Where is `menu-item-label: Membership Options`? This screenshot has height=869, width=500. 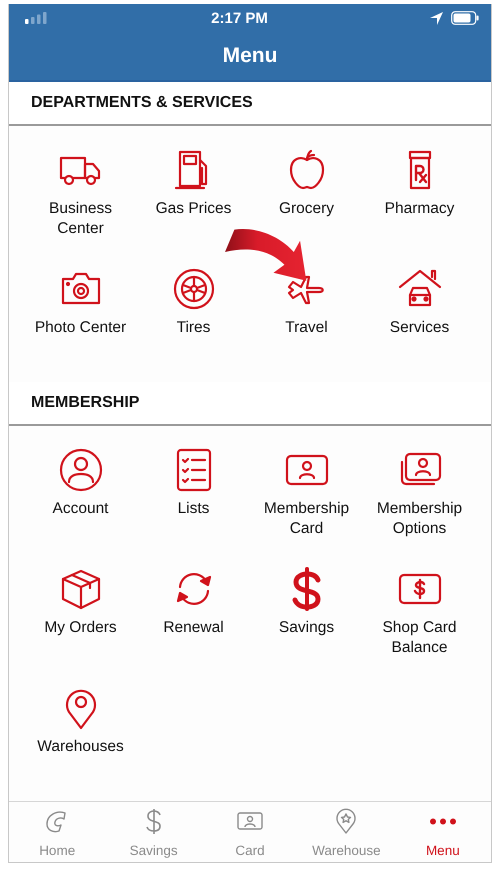 menu-item-label: Membership Options is located at coordinates (420, 518).